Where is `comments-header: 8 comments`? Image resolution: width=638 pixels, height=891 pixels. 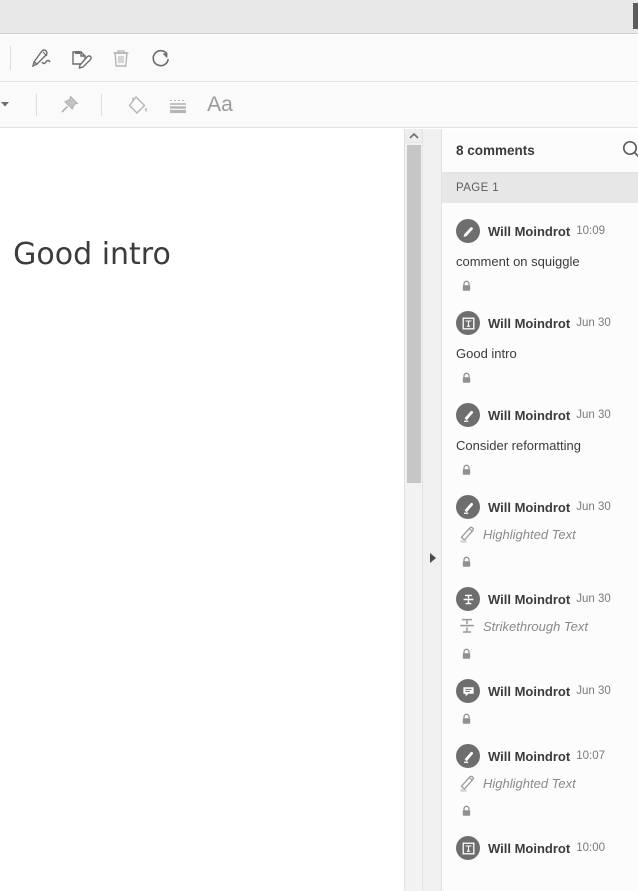
comments-header: 8 comments is located at coordinates (540, 151).